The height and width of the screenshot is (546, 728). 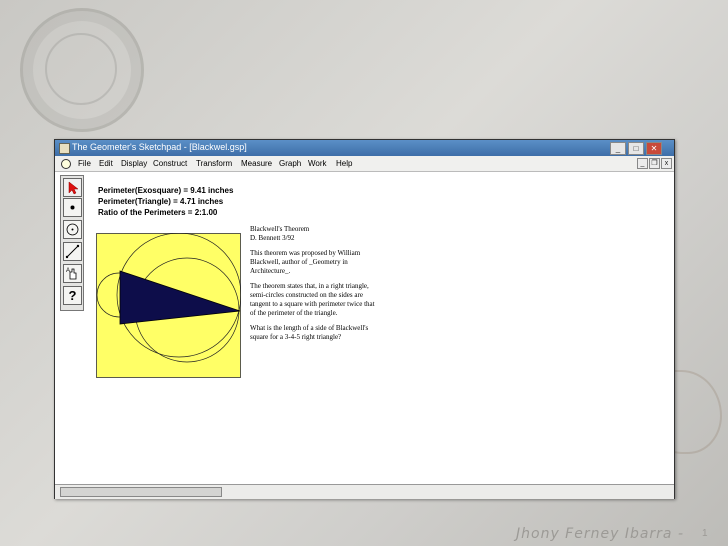 What do you see at coordinates (84, 163) in the screenshot?
I see `menu-file: File` at bounding box center [84, 163].